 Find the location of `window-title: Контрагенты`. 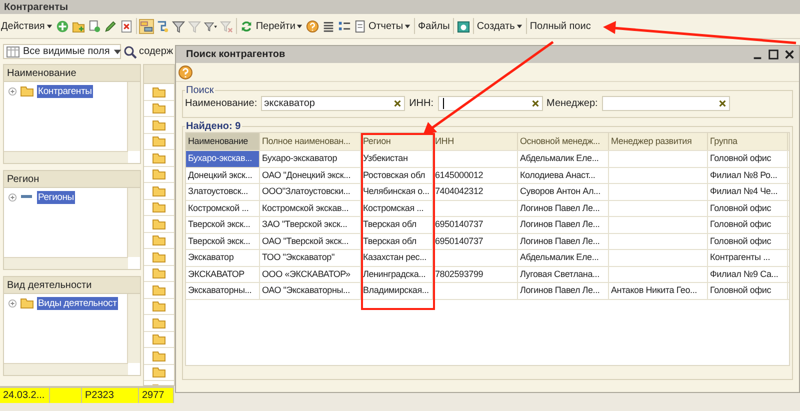

window-title: Контрагенты is located at coordinates (36, 7).